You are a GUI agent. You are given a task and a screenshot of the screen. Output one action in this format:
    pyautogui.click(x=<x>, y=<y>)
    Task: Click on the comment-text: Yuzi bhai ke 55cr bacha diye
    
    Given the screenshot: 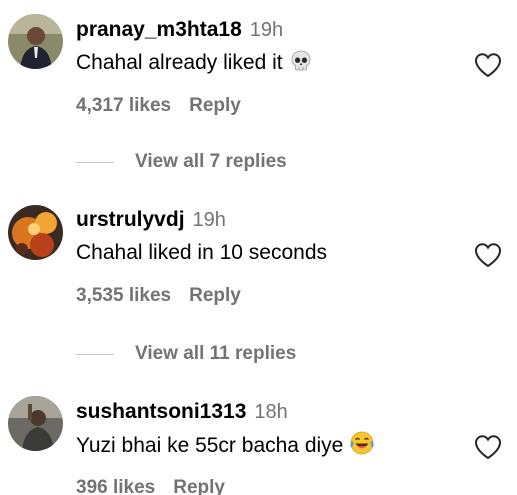 What is the action you would take?
    pyautogui.click(x=225, y=447)
    